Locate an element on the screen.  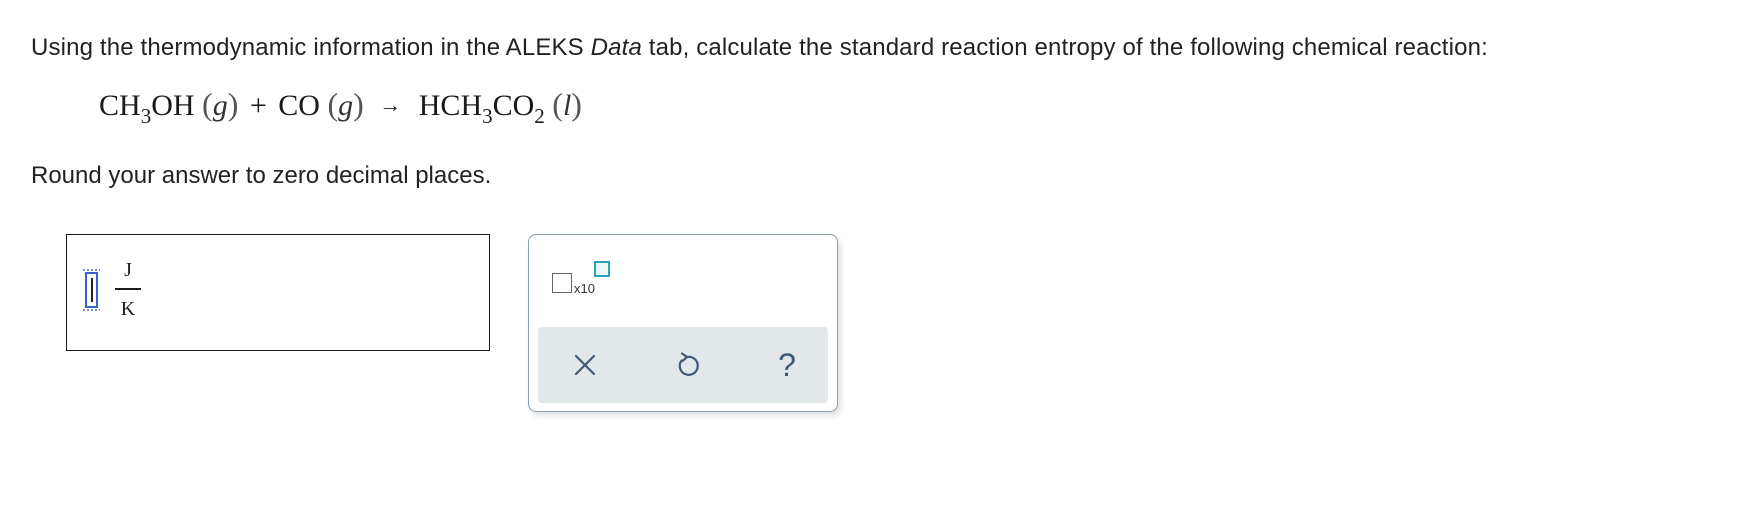
sci-exponent-box-icon is located at coordinates (602, 269).